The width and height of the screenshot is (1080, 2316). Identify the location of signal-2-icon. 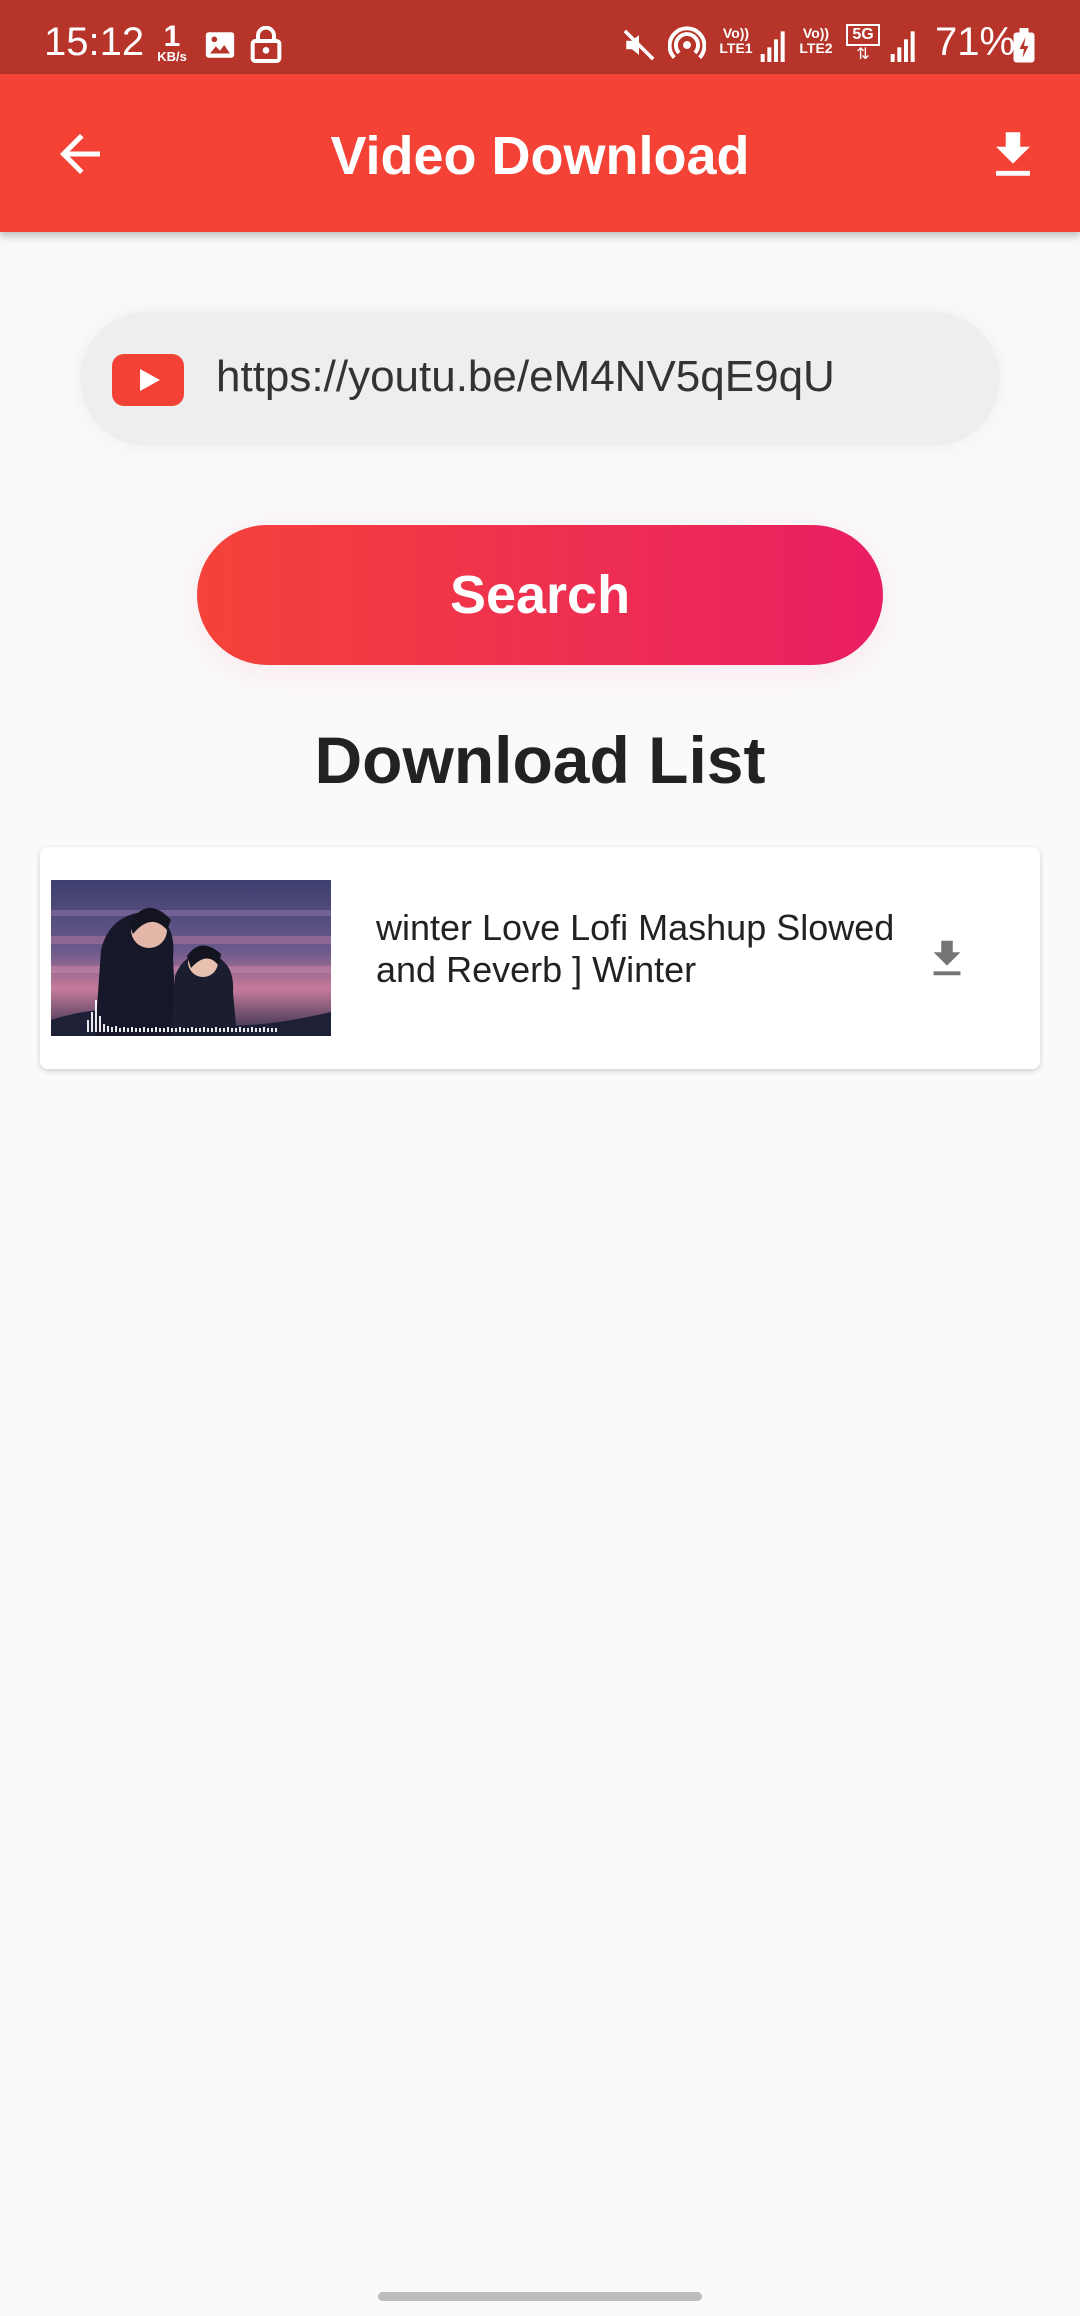
(902, 46).